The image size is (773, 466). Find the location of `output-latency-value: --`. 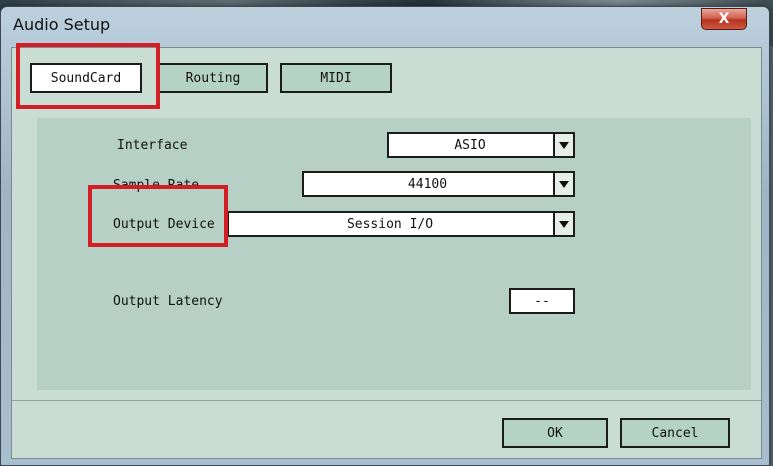

output-latency-value: -- is located at coordinates (542, 301).